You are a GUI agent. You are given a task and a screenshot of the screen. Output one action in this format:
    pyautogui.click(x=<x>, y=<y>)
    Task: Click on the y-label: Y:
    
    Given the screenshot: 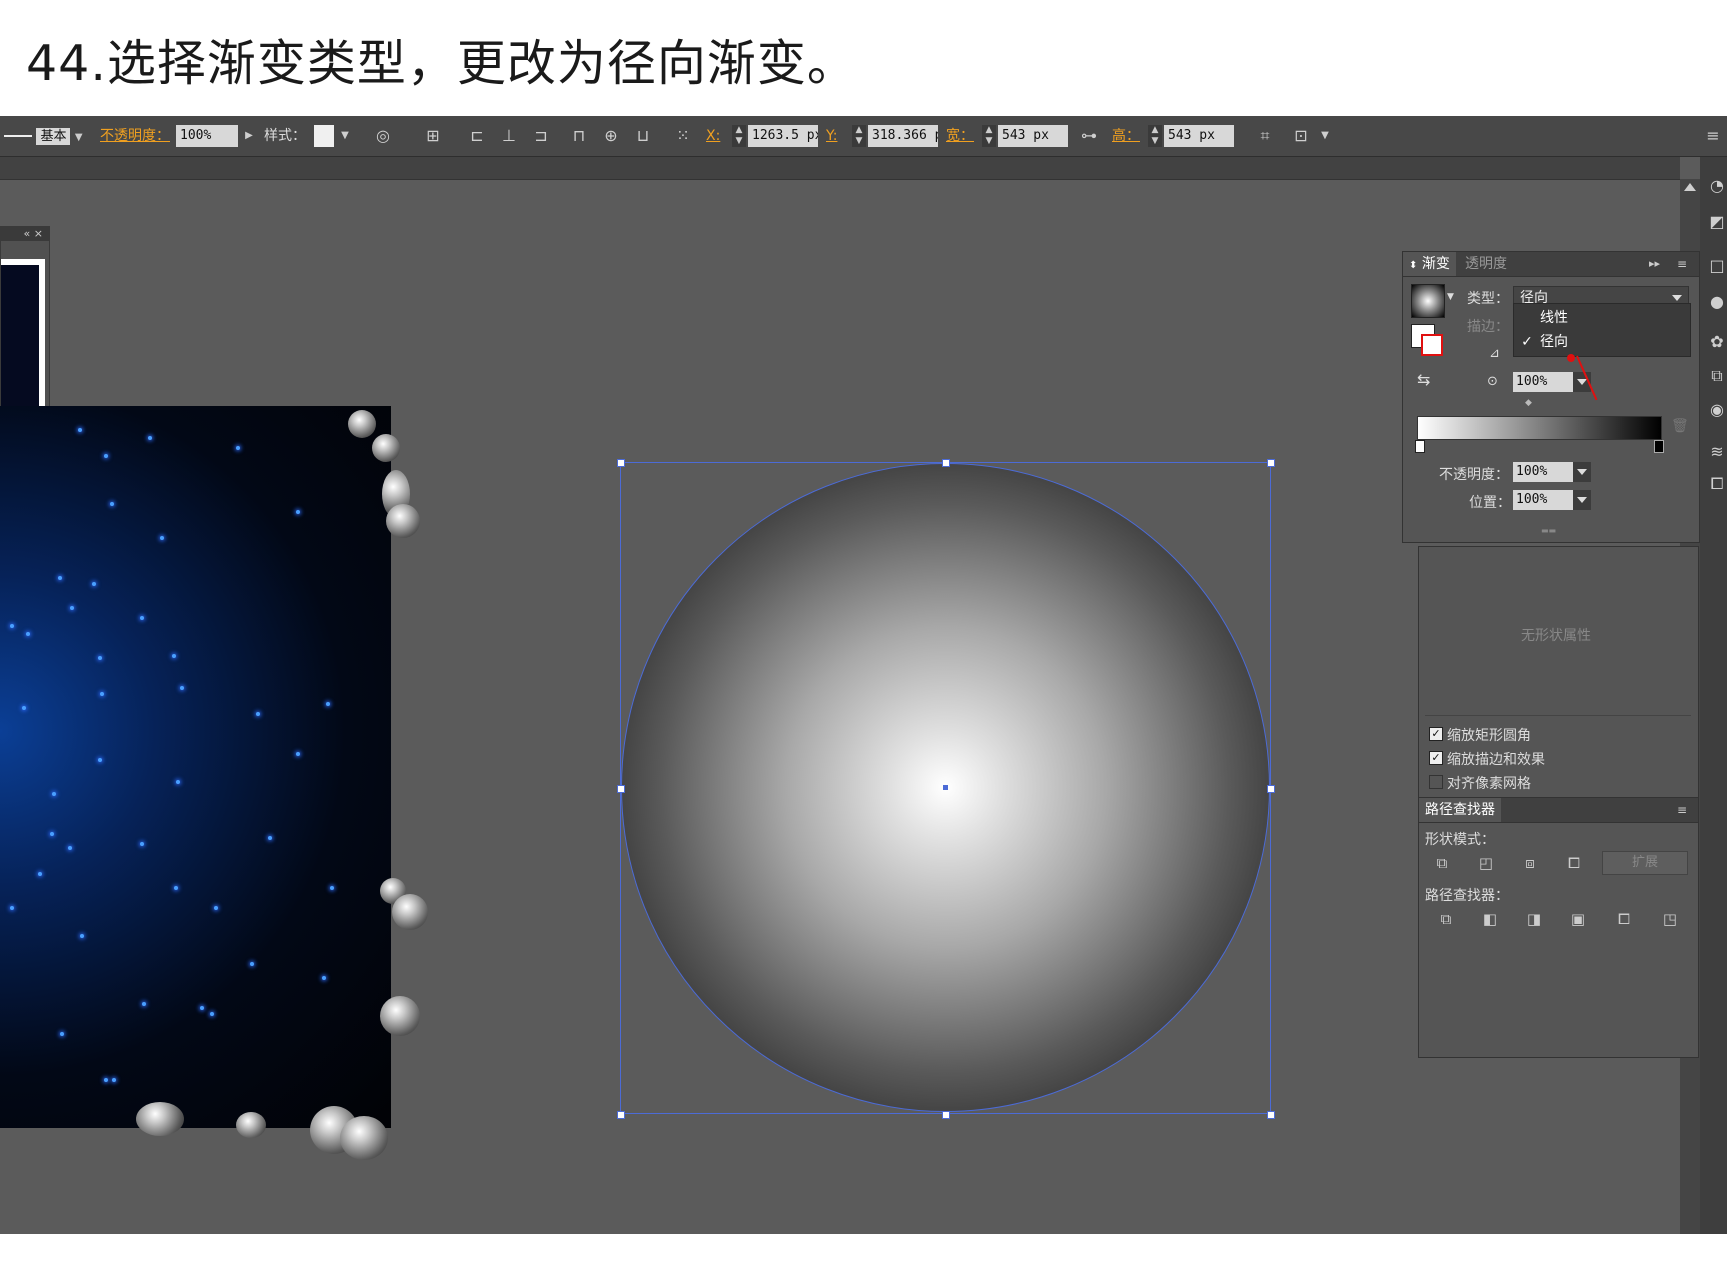 What is the action you would take?
    pyautogui.click(x=831, y=136)
    